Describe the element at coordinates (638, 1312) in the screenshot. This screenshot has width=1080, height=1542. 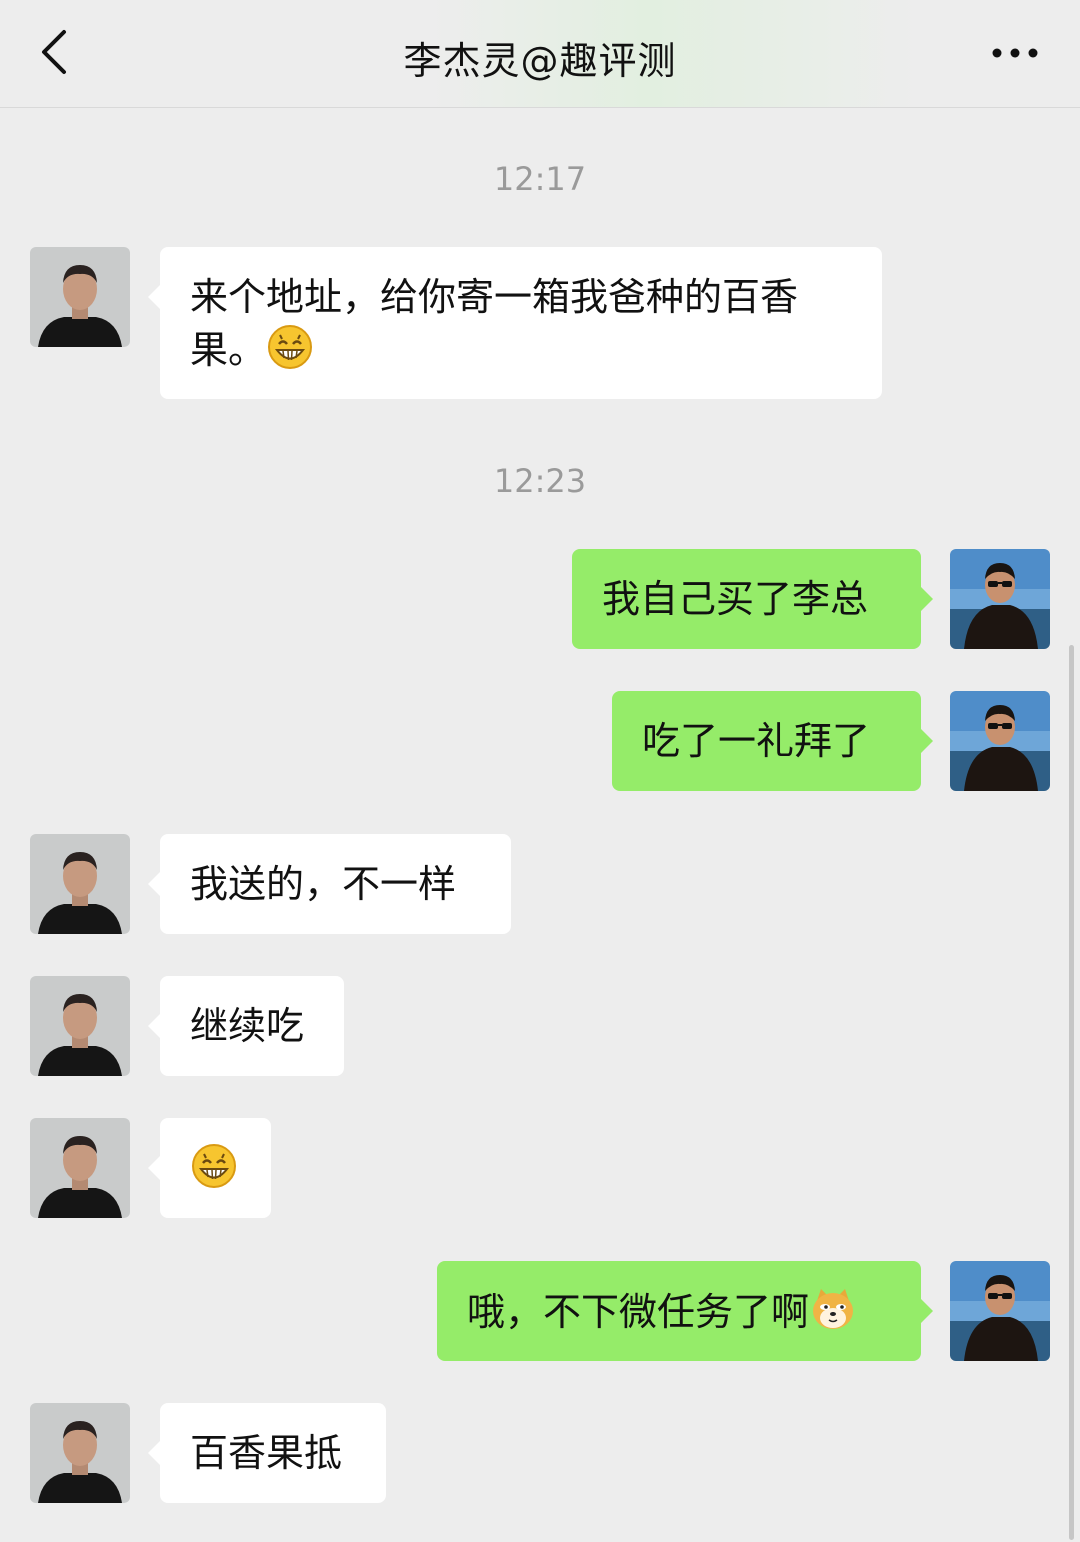
I see `message-text: 哦，不下微任务了啊` at that location.